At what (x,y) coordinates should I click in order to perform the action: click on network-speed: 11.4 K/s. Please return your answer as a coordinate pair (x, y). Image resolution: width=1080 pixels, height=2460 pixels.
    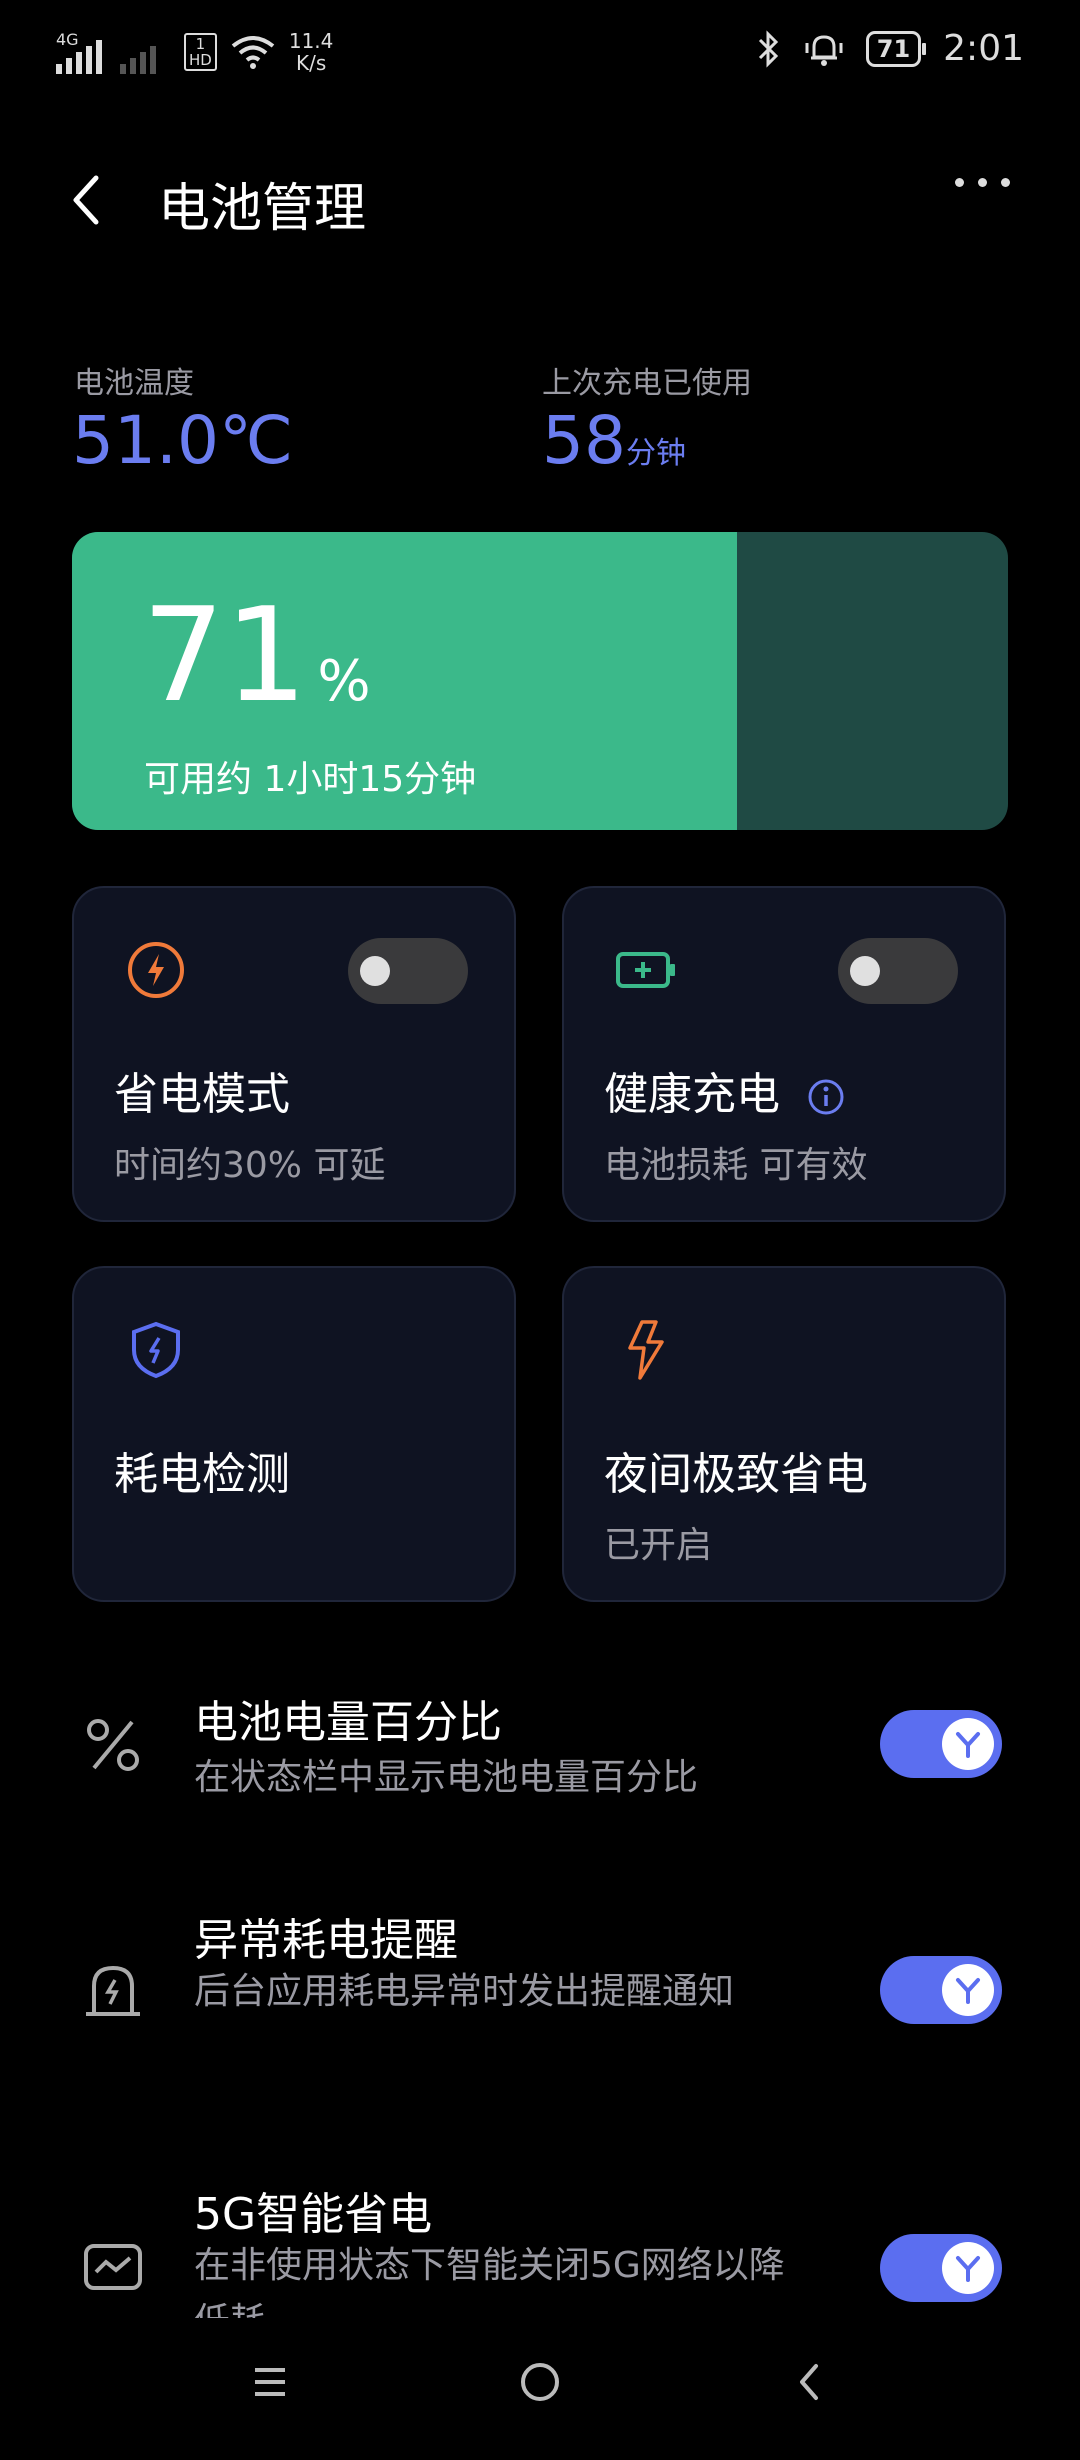
    Looking at the image, I should click on (311, 52).